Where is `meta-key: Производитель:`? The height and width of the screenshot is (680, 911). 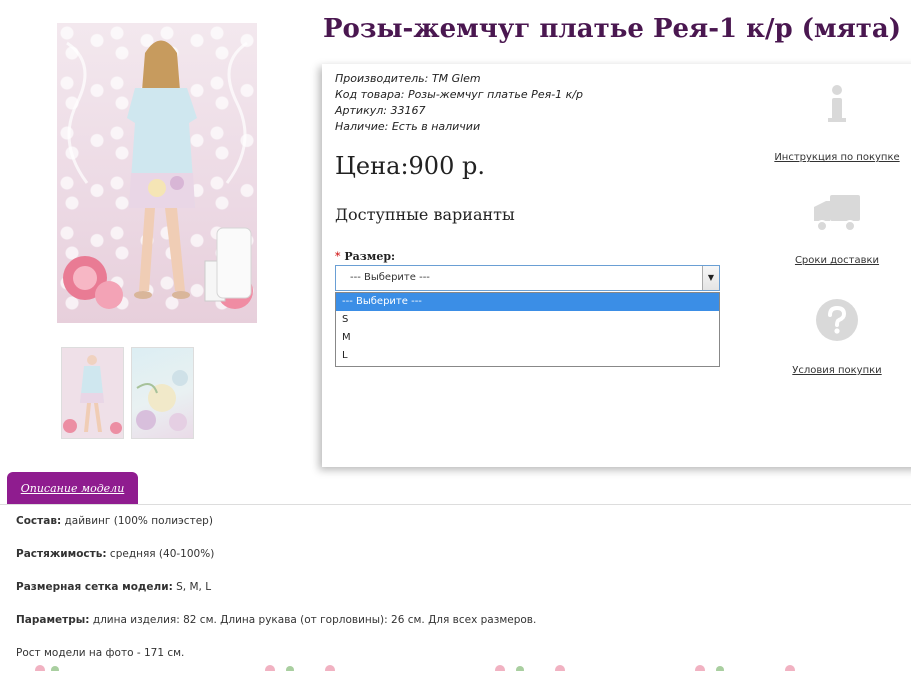 meta-key: Производитель: is located at coordinates (382, 78).